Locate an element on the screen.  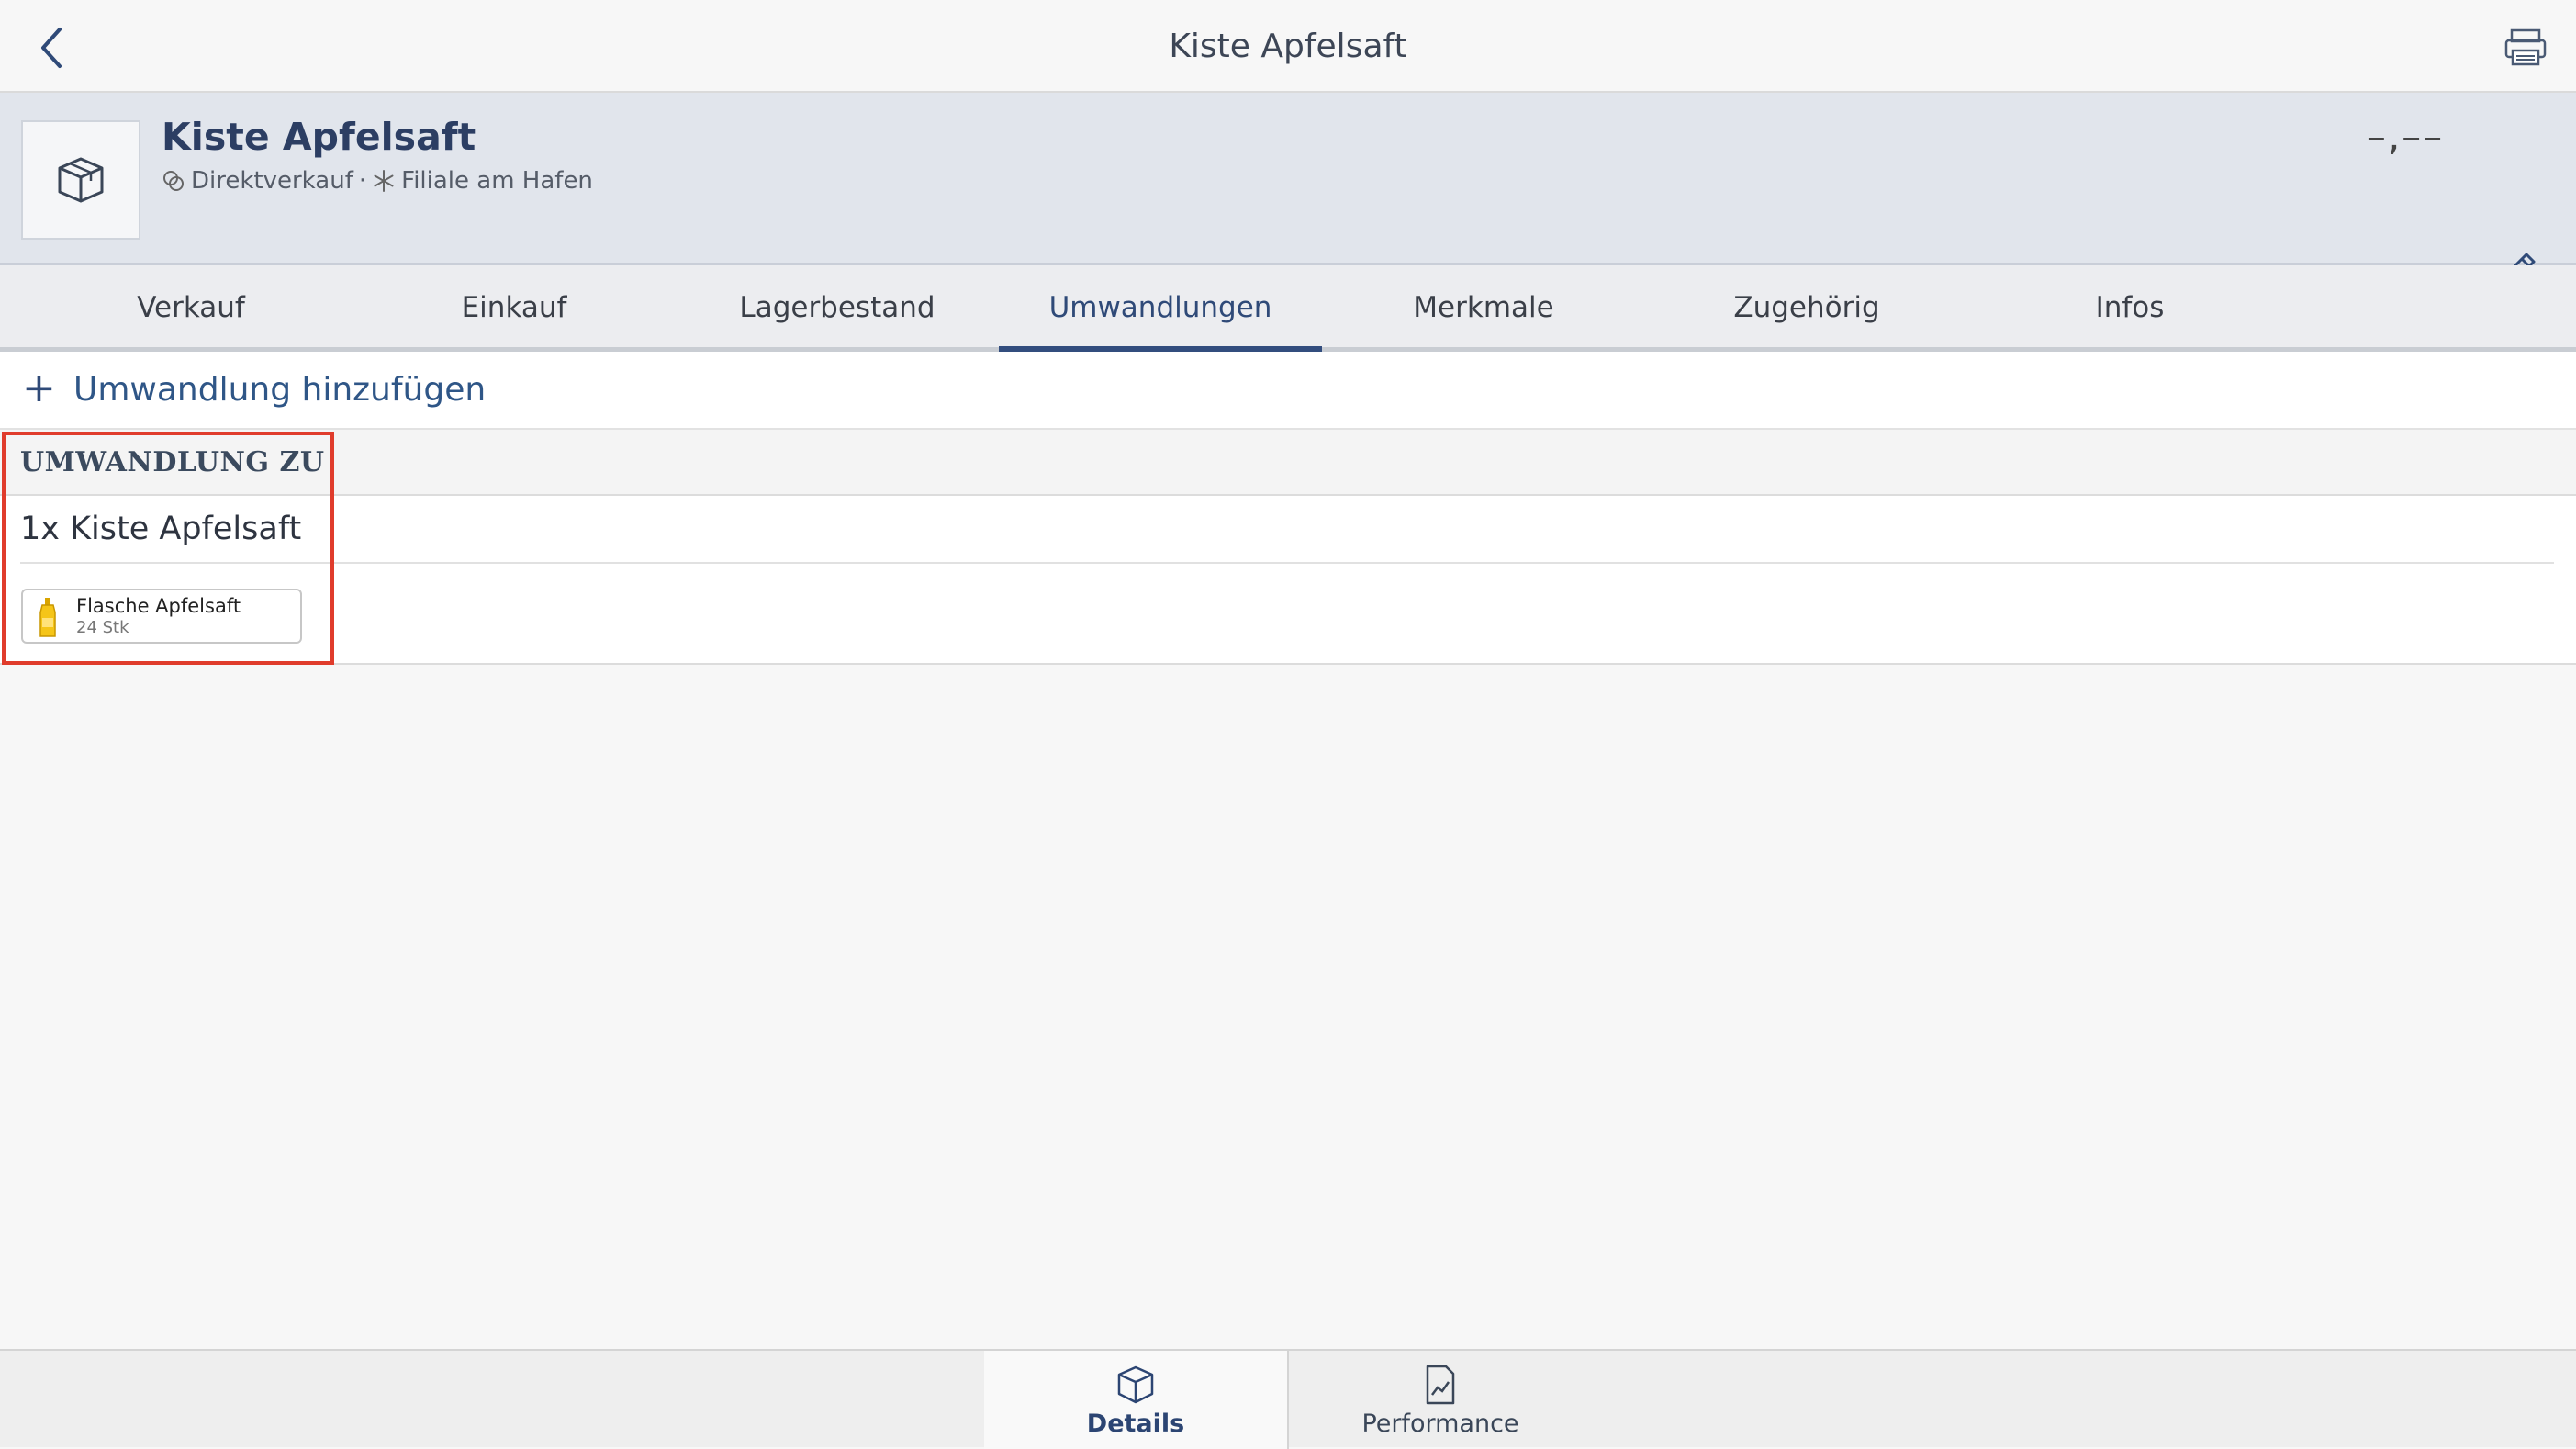
product-price: –,–– is located at coordinates (2405, 136).